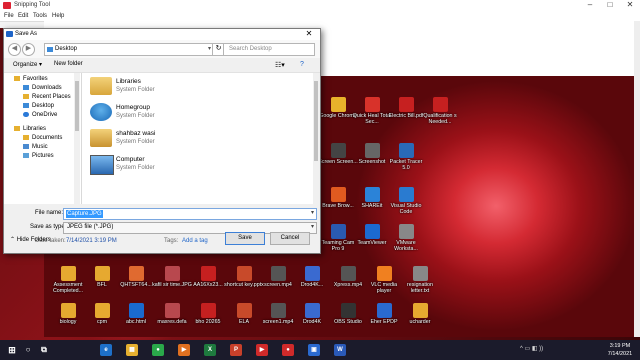 Image resolution: width=640 pixels, height=360 pixels. What do you see at coordinates (43, 156) in the screenshot?
I see `nav-label: Pictures` at bounding box center [43, 156].